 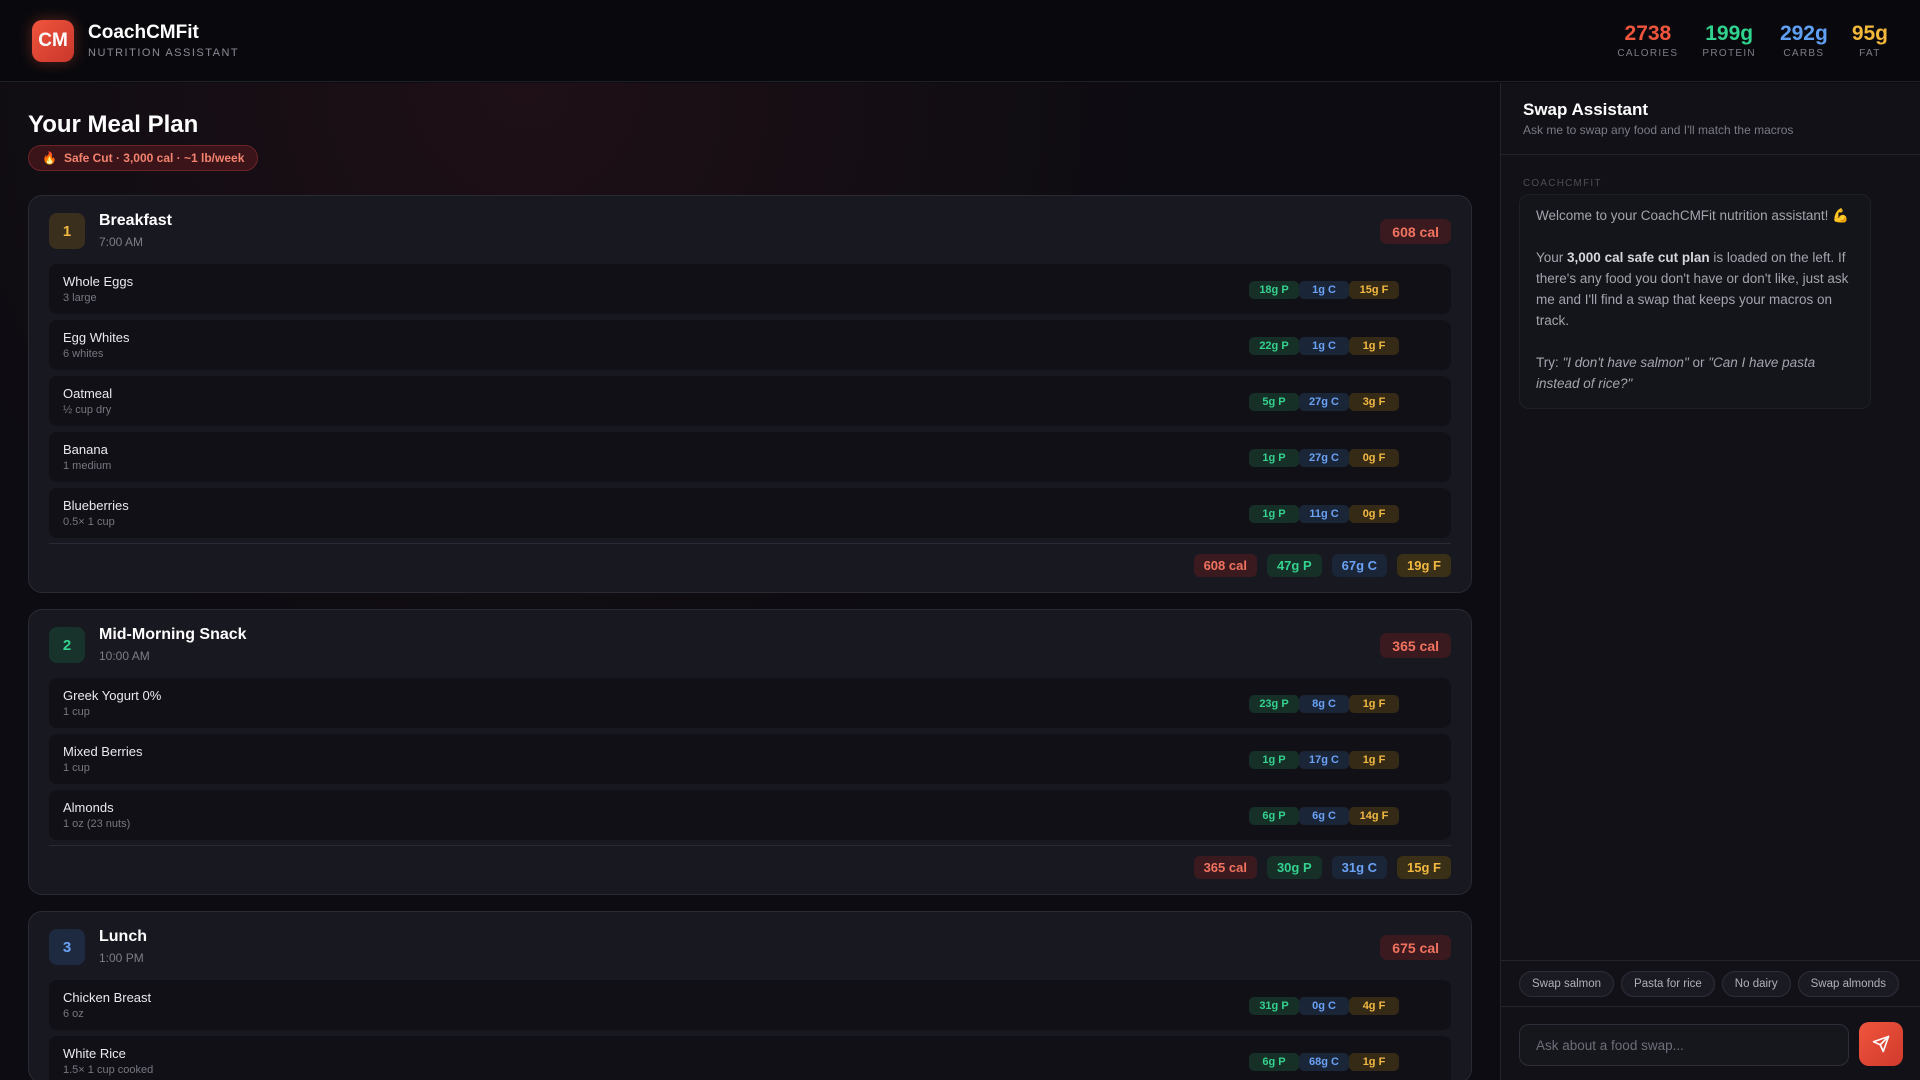 I want to click on total-protein: 47g P, so click(x=1294, y=565).